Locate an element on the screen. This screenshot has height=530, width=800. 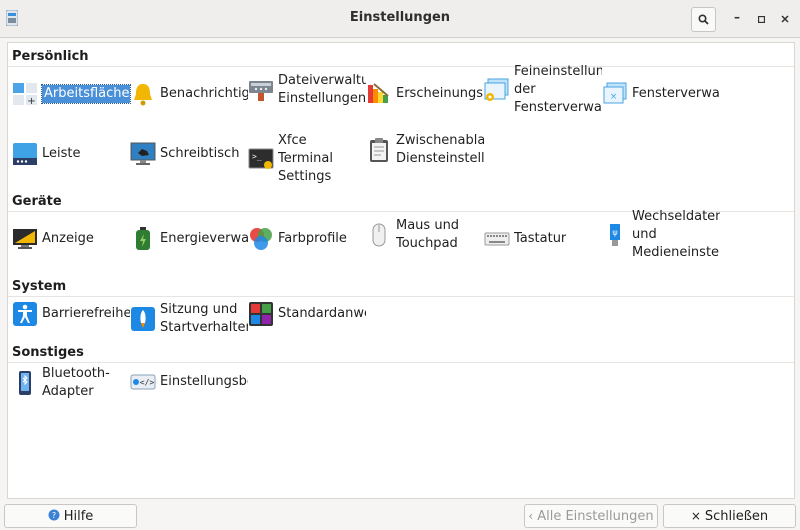
item-label: Schreibtisch is located at coordinates (200, 153).